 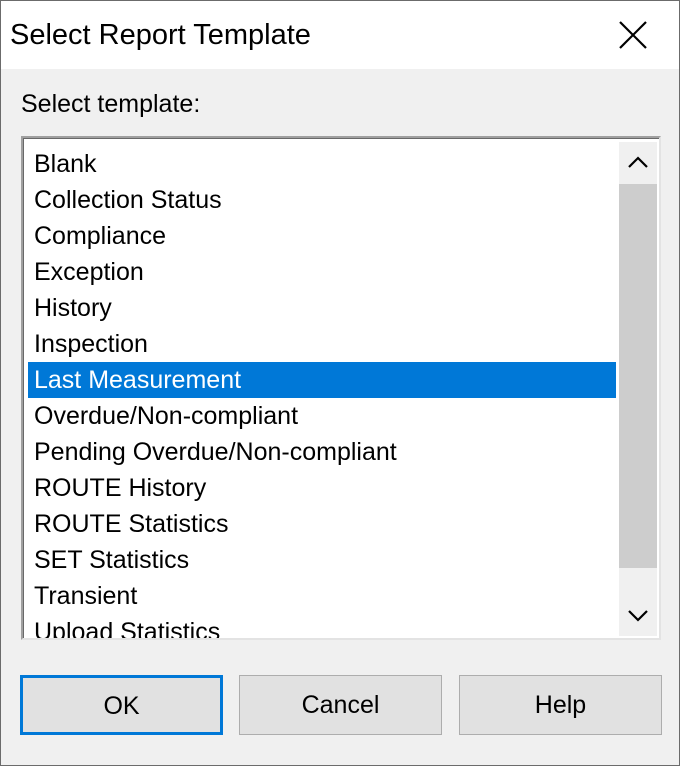 I want to click on template-list-item: Collection Status, so click(x=322, y=200).